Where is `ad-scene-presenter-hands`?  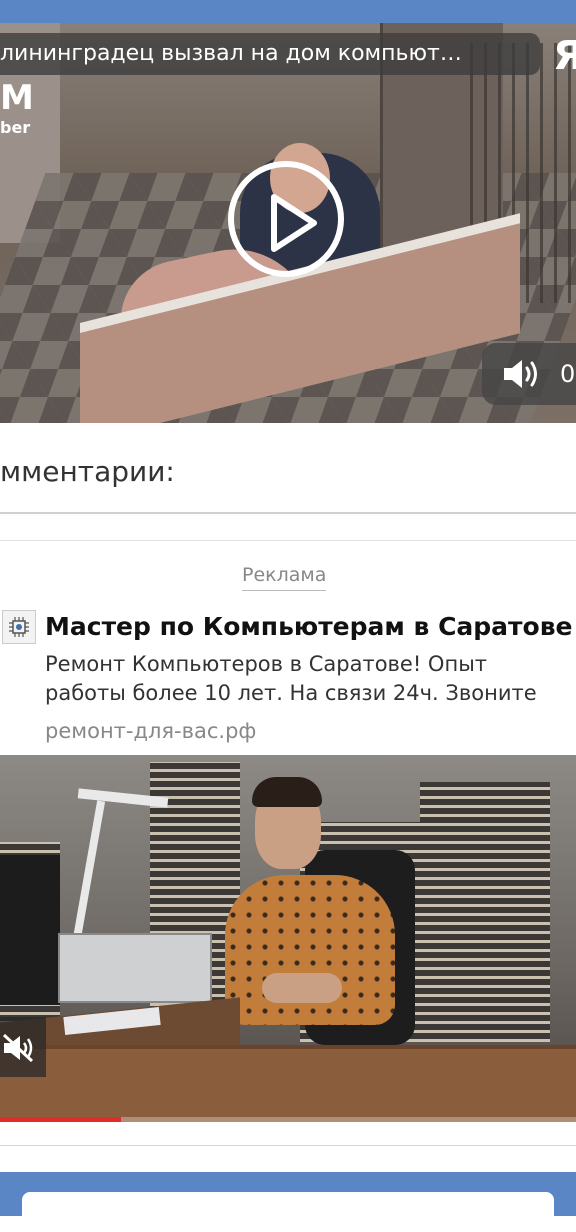 ad-scene-presenter-hands is located at coordinates (302, 988).